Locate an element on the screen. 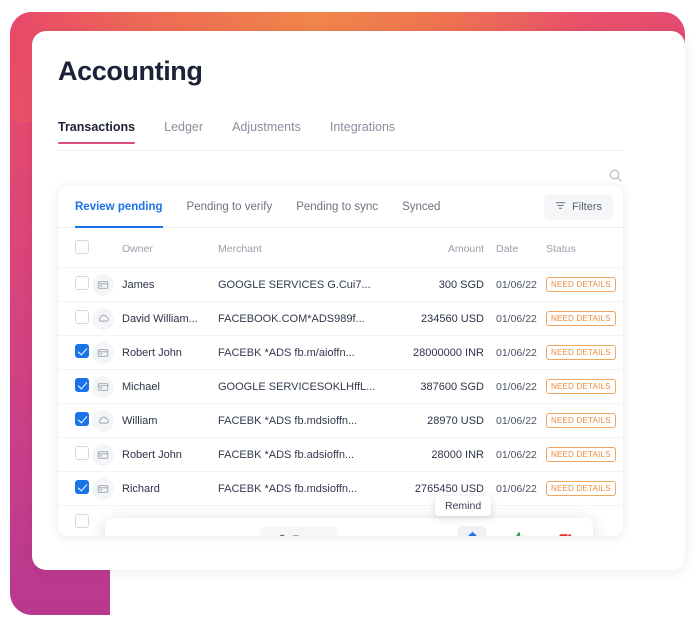 The height and width of the screenshot is (629, 698). header-type is located at coordinates (107, 248).